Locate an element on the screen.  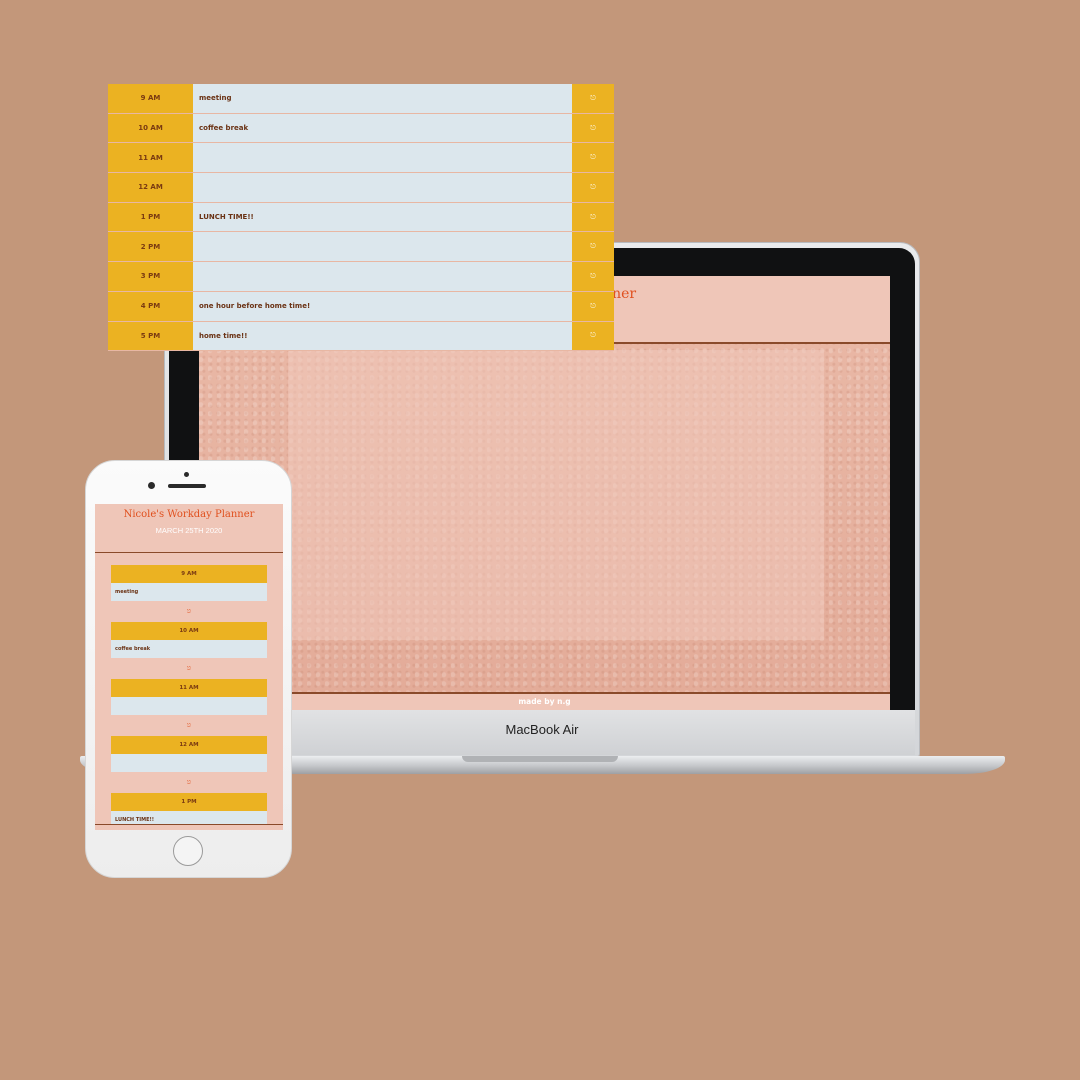
time-block-row: 2 PM ⎋ is located at coordinates (361, 247).